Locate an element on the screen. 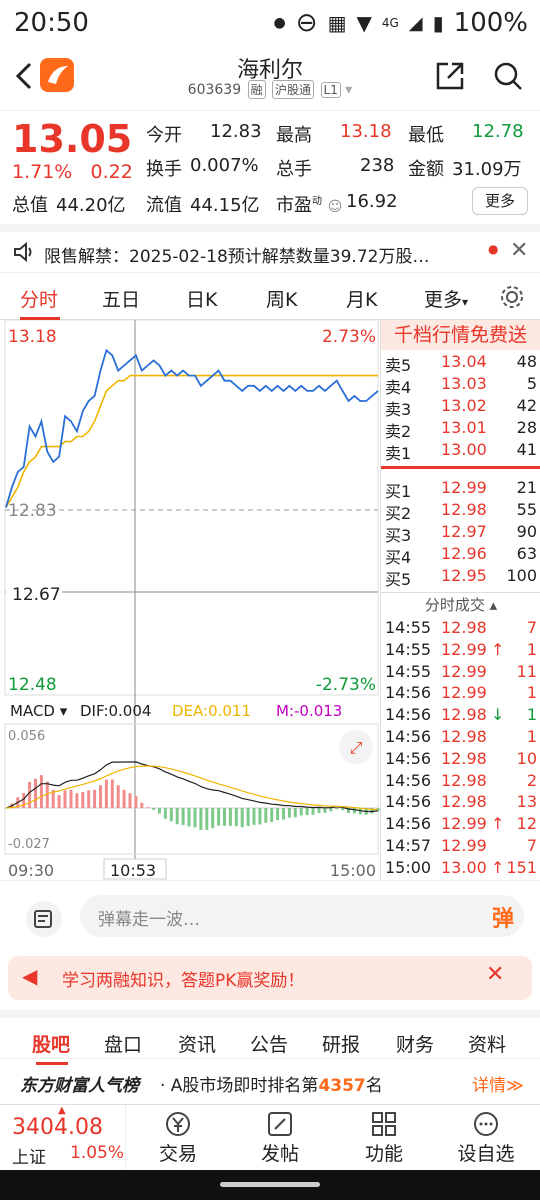 This screenshot has height=1200, width=540. tab-weekly-k: 周K is located at coordinates (281, 298).